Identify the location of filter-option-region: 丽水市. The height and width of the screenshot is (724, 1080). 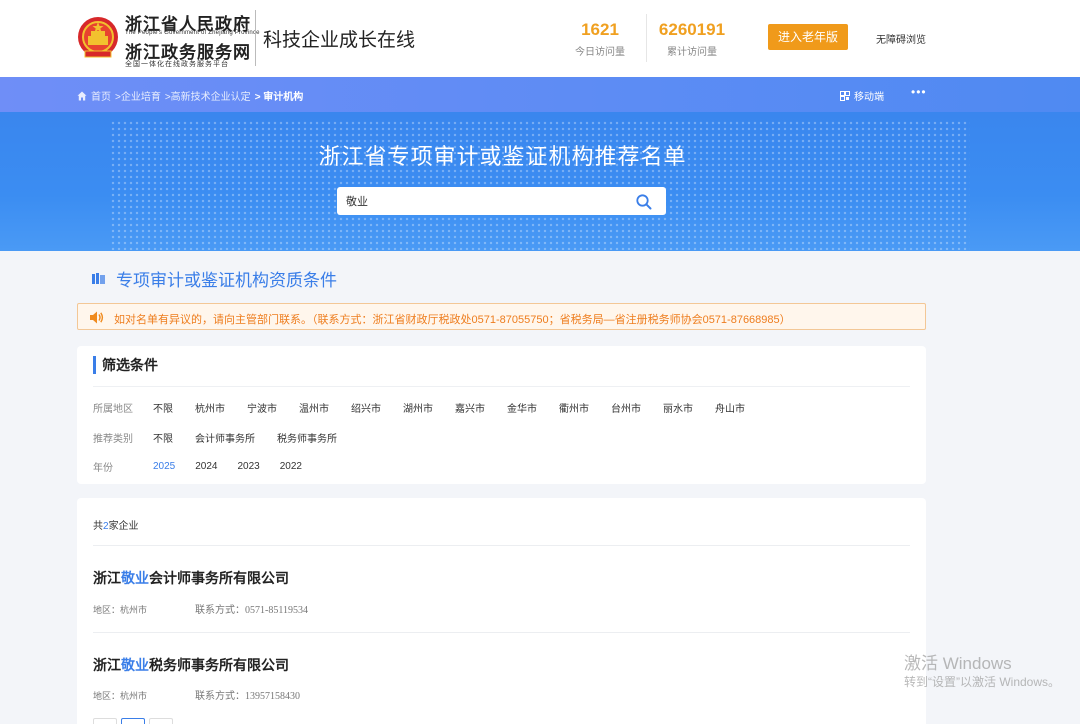
(678, 407).